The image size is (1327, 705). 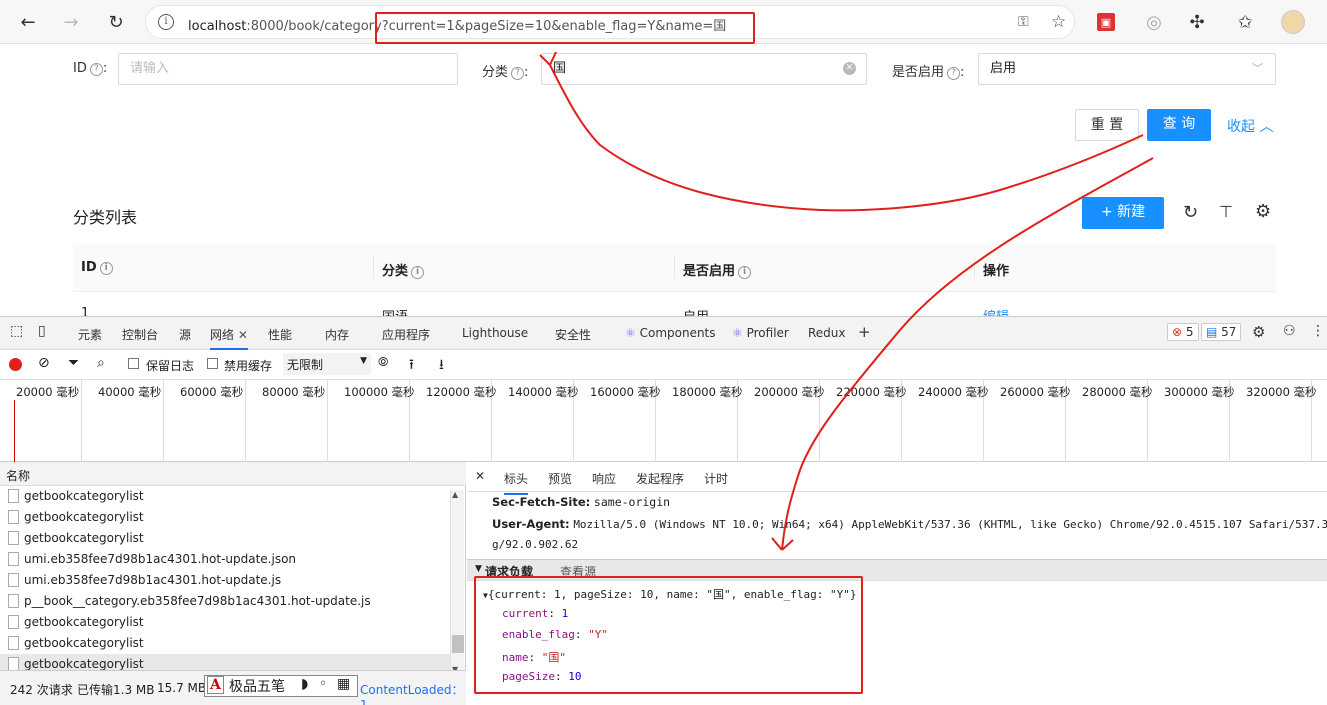 What do you see at coordinates (327, 421) in the screenshot?
I see `timeline-gridline` at bounding box center [327, 421].